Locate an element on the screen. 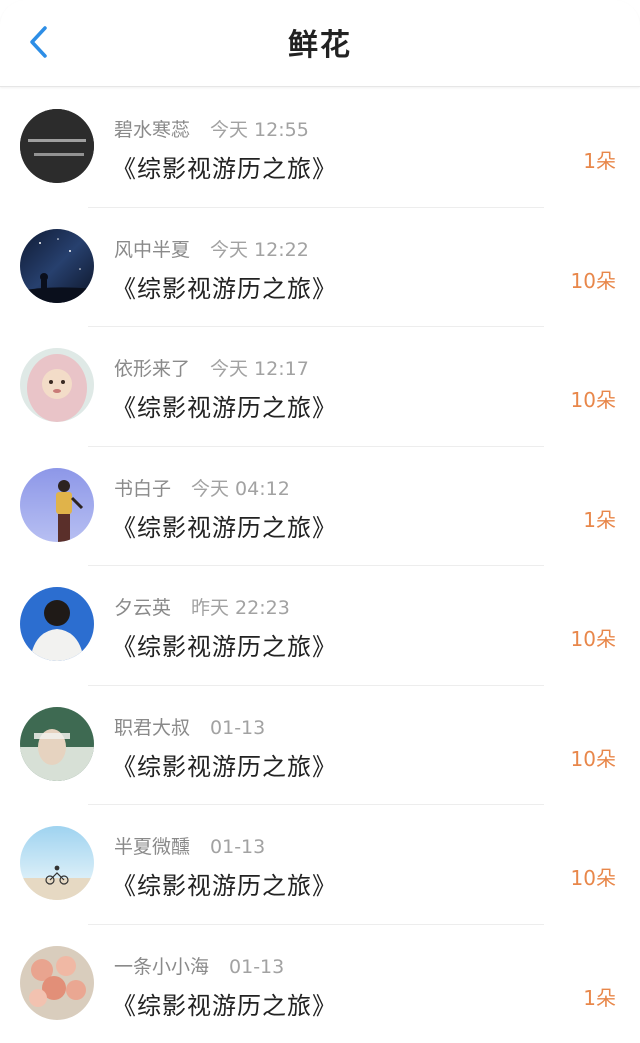  timestamp: 今天 12:22 is located at coordinates (259, 250).